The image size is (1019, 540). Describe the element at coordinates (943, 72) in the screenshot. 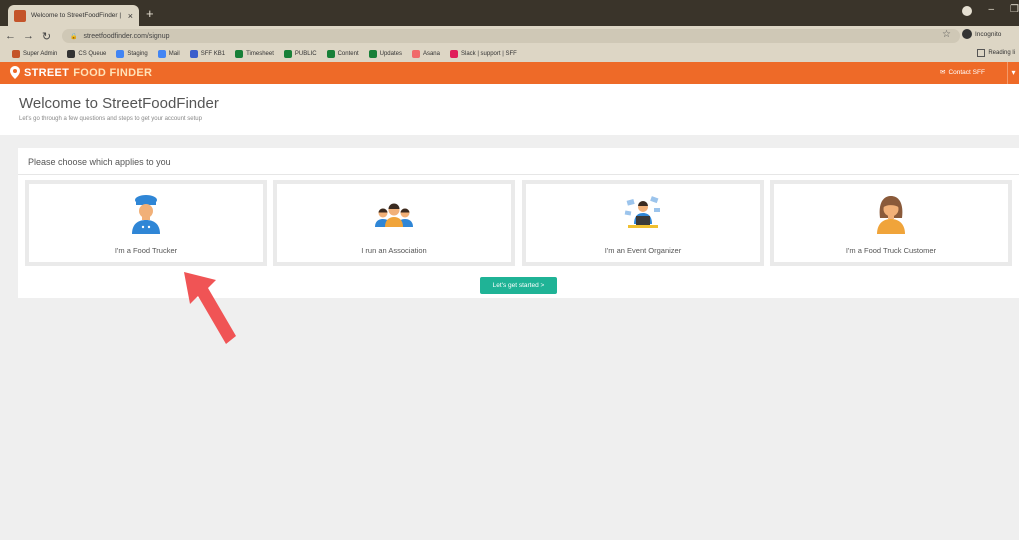

I see `mail-icon: ✉` at that location.